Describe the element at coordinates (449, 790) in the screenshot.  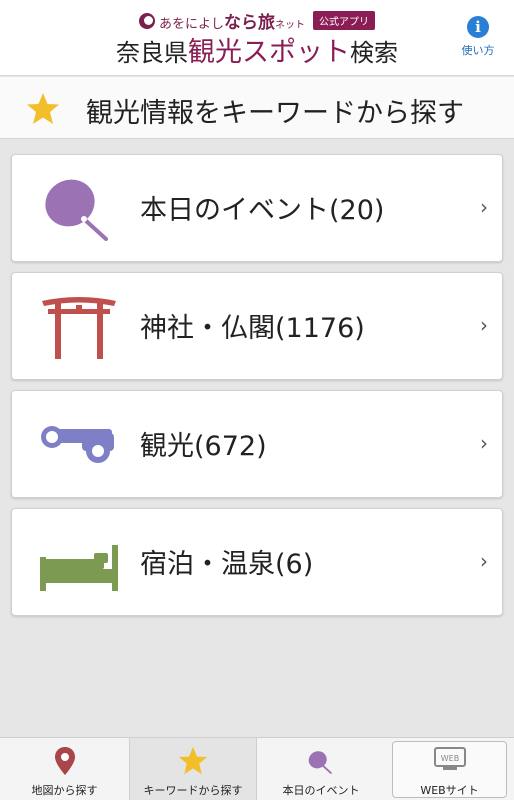
I see `tab-label: WEBサイト` at that location.